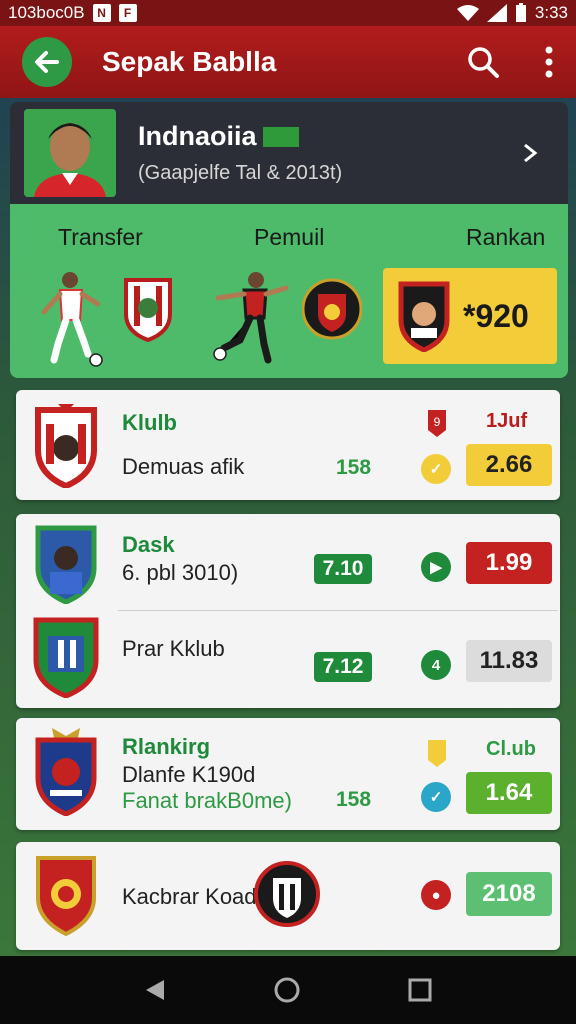 The height and width of the screenshot is (1024, 576). What do you see at coordinates (101, 13) in the screenshot?
I see `notification-icon: N` at bounding box center [101, 13].